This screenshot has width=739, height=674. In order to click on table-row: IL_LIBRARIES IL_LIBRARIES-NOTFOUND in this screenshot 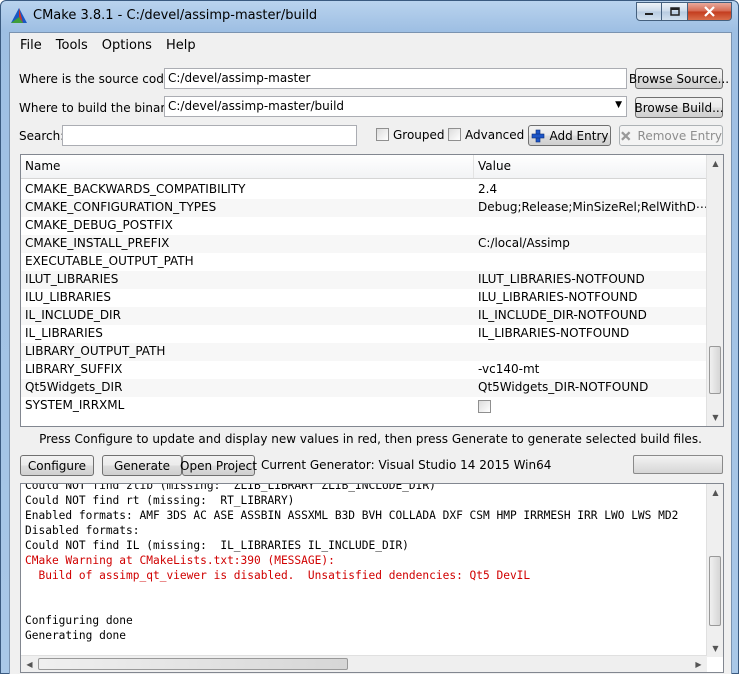, I will do `click(364, 334)`.